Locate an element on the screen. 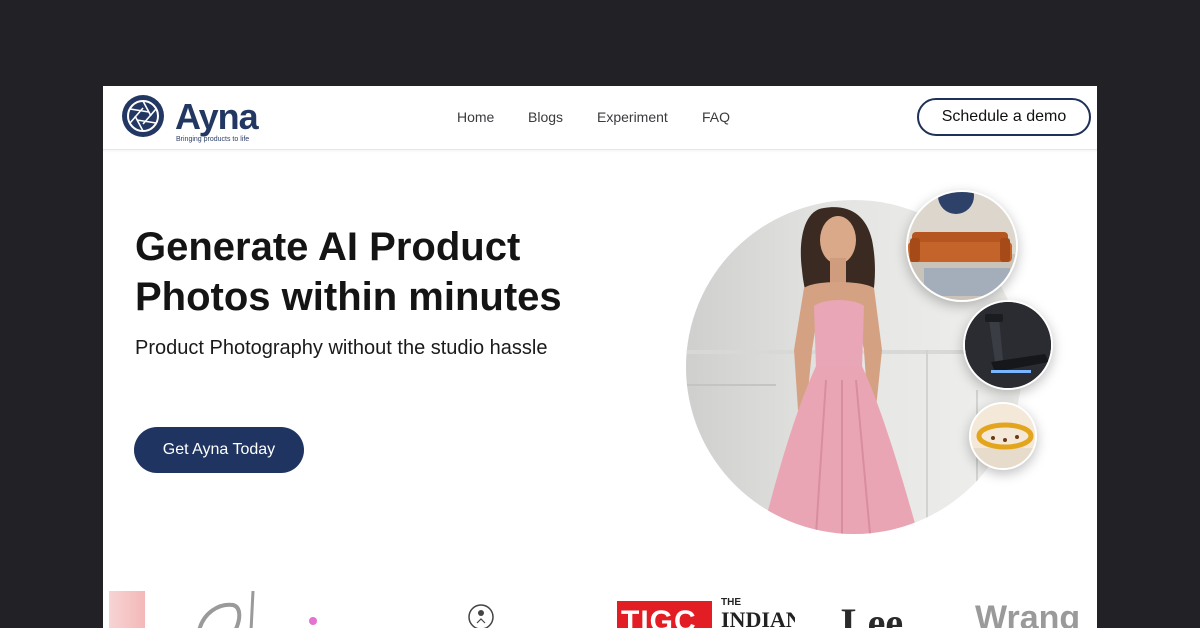  treadmill-thumbnail is located at coordinates (1008, 345).